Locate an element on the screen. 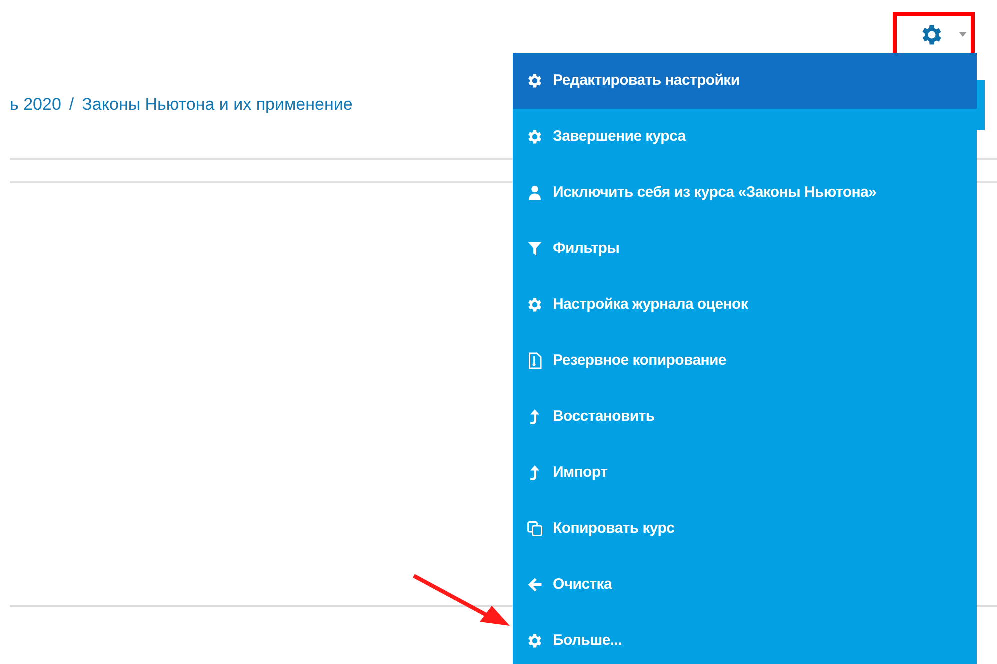 The image size is (997, 664). file-icon is located at coordinates (535, 361).